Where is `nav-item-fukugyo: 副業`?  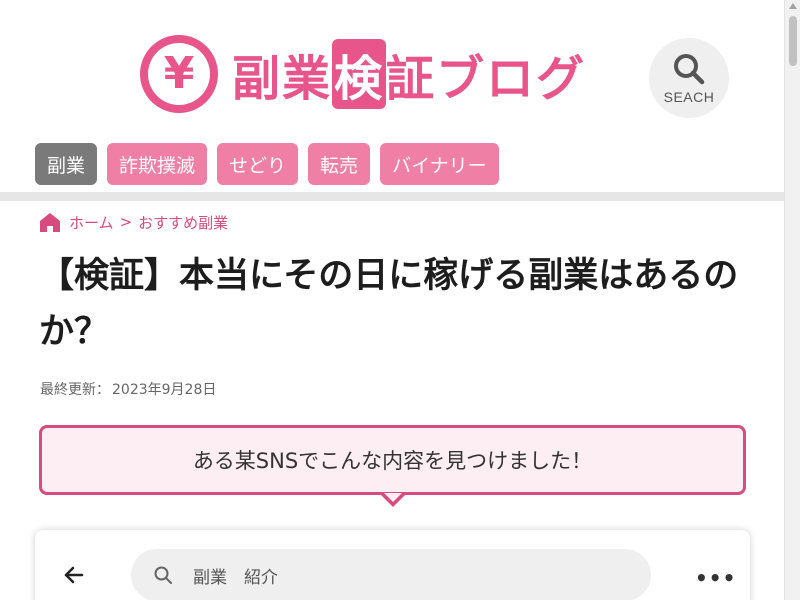 nav-item-fukugyo: 副業 is located at coordinates (66, 164).